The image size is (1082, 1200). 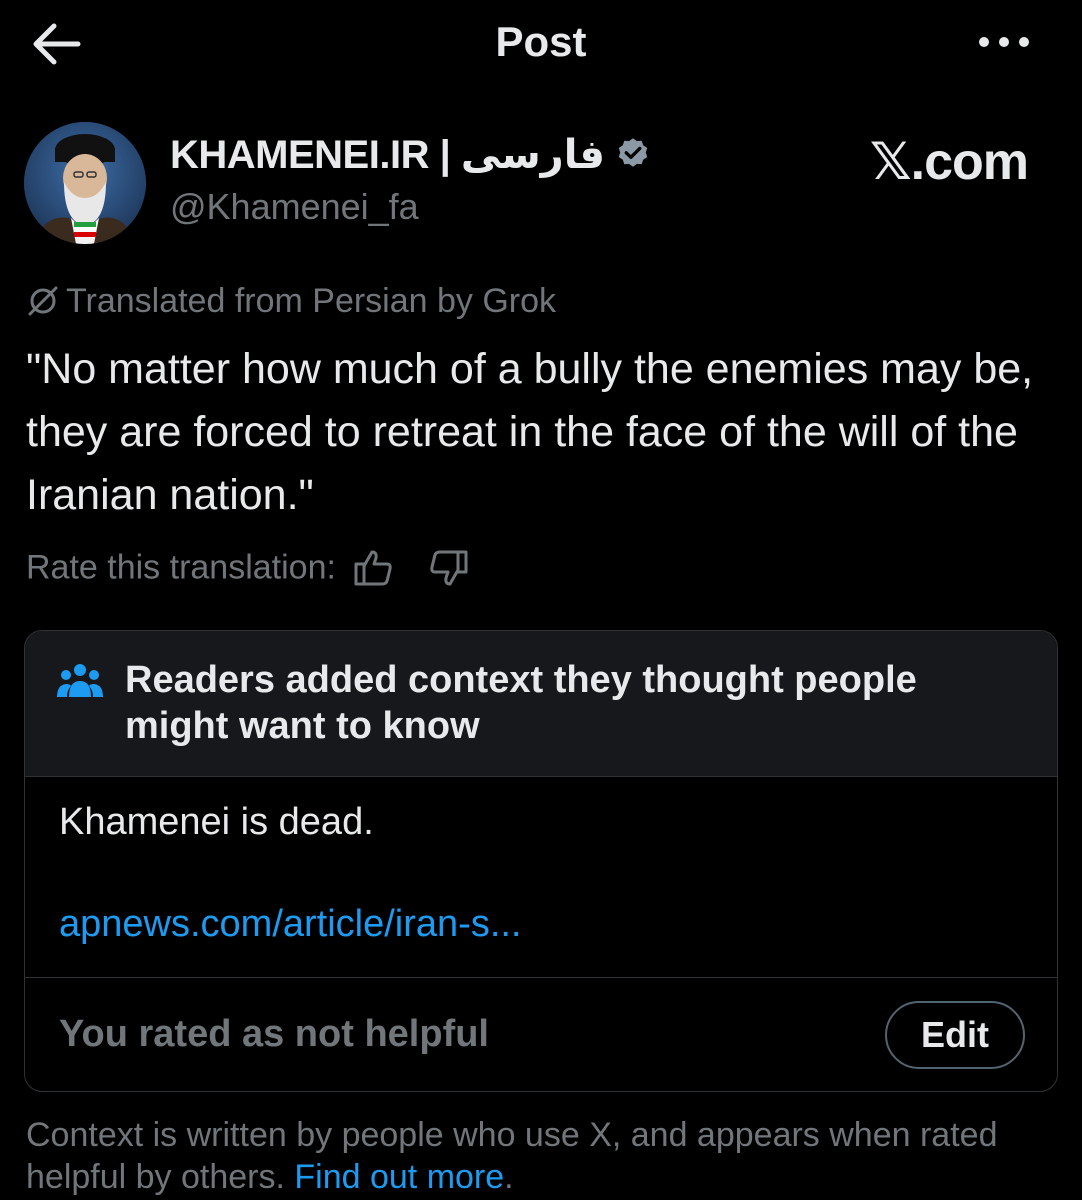 What do you see at coordinates (955, 1035) in the screenshot?
I see `edit-rating-button: Edit` at bounding box center [955, 1035].